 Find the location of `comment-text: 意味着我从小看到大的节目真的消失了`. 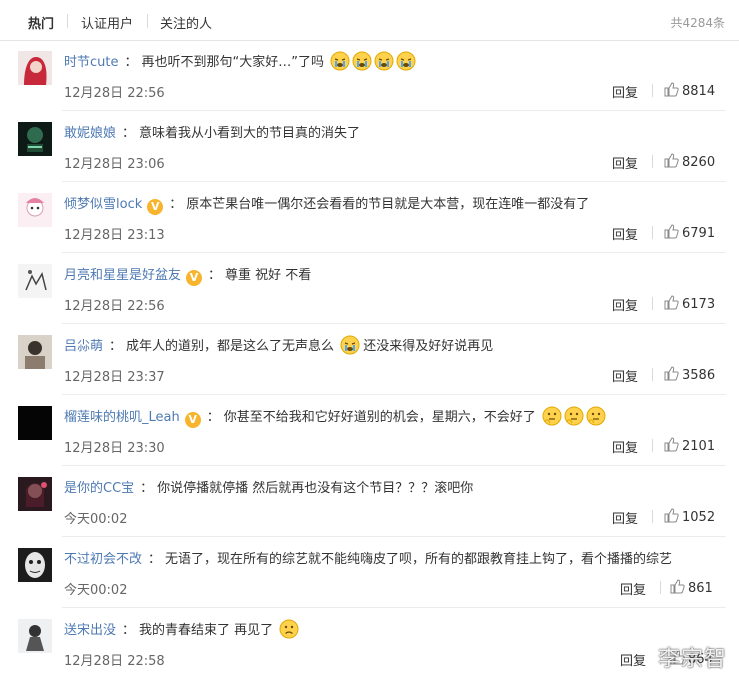

comment-text: 意味着我从小看到大的节目真的消失了 is located at coordinates (250, 133).